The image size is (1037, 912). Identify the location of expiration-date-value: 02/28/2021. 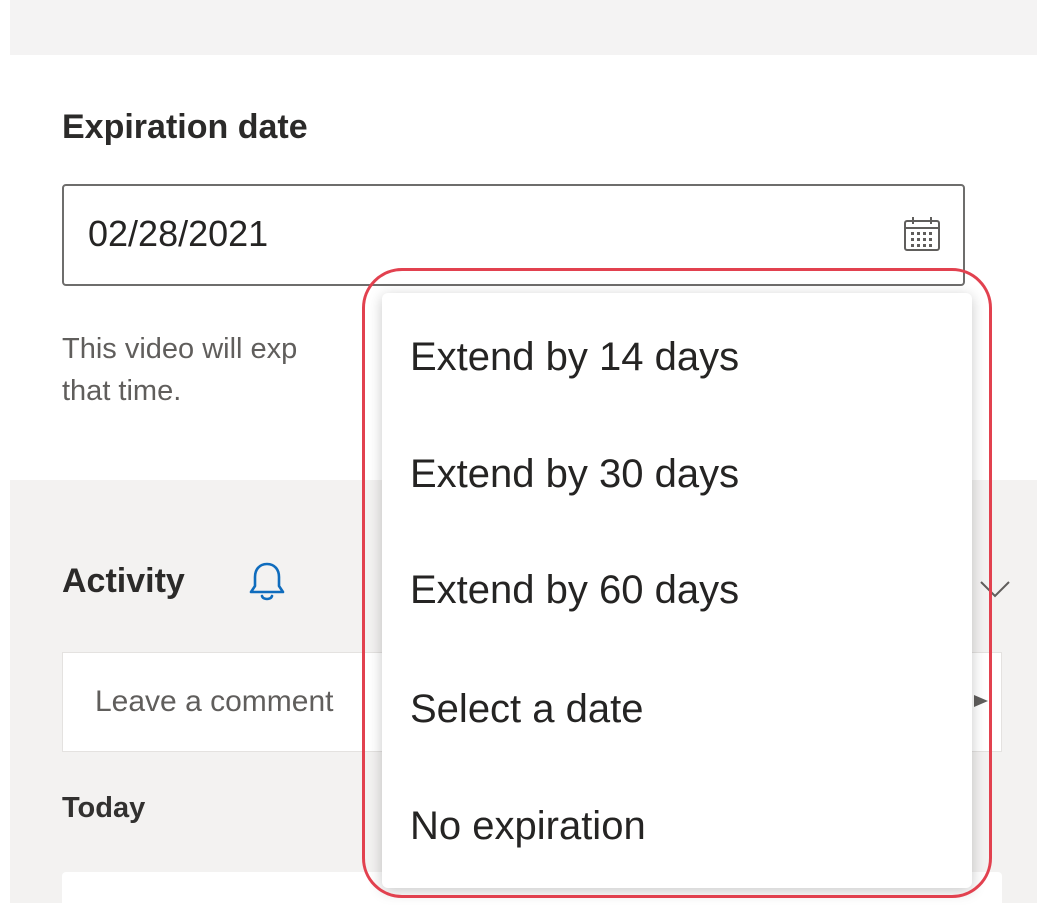
(178, 233).